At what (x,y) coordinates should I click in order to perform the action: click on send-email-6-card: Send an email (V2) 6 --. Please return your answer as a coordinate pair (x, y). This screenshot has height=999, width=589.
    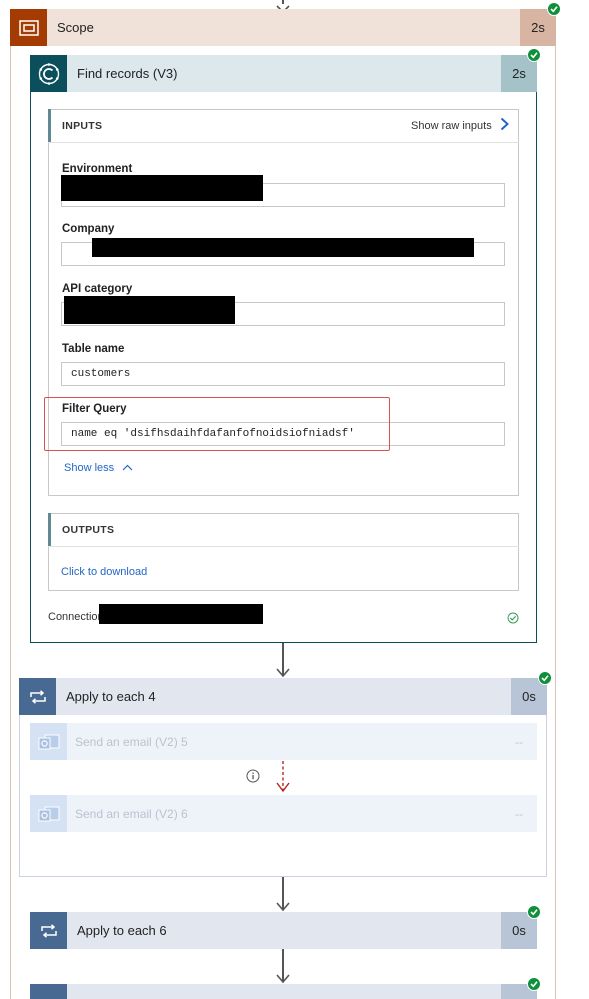
    Looking at the image, I should click on (283, 813).